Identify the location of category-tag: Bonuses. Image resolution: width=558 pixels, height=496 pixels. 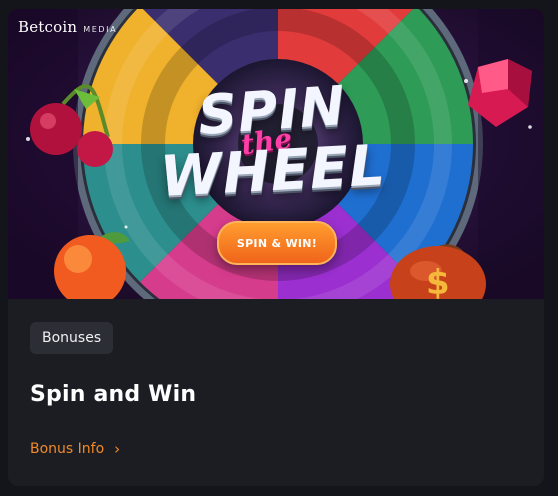
(72, 338).